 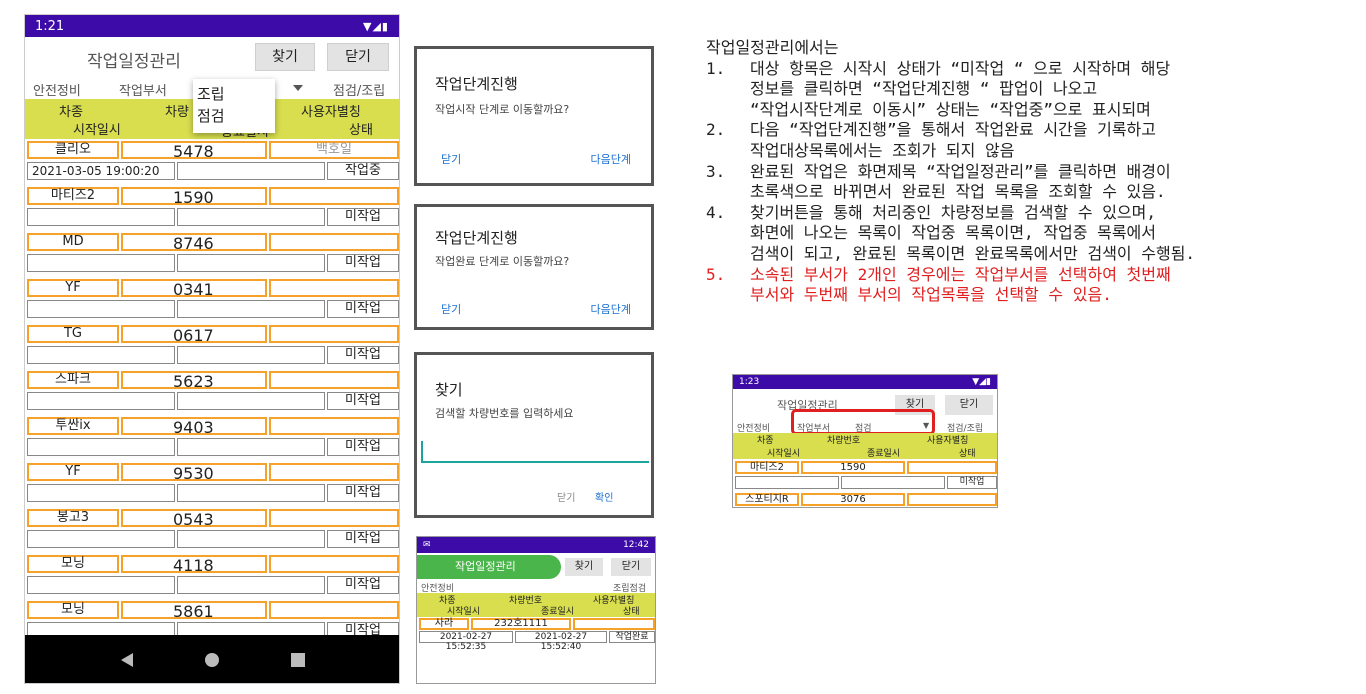 I want to click on row-start: 2021-02-27 15:52:35, so click(x=466, y=641).